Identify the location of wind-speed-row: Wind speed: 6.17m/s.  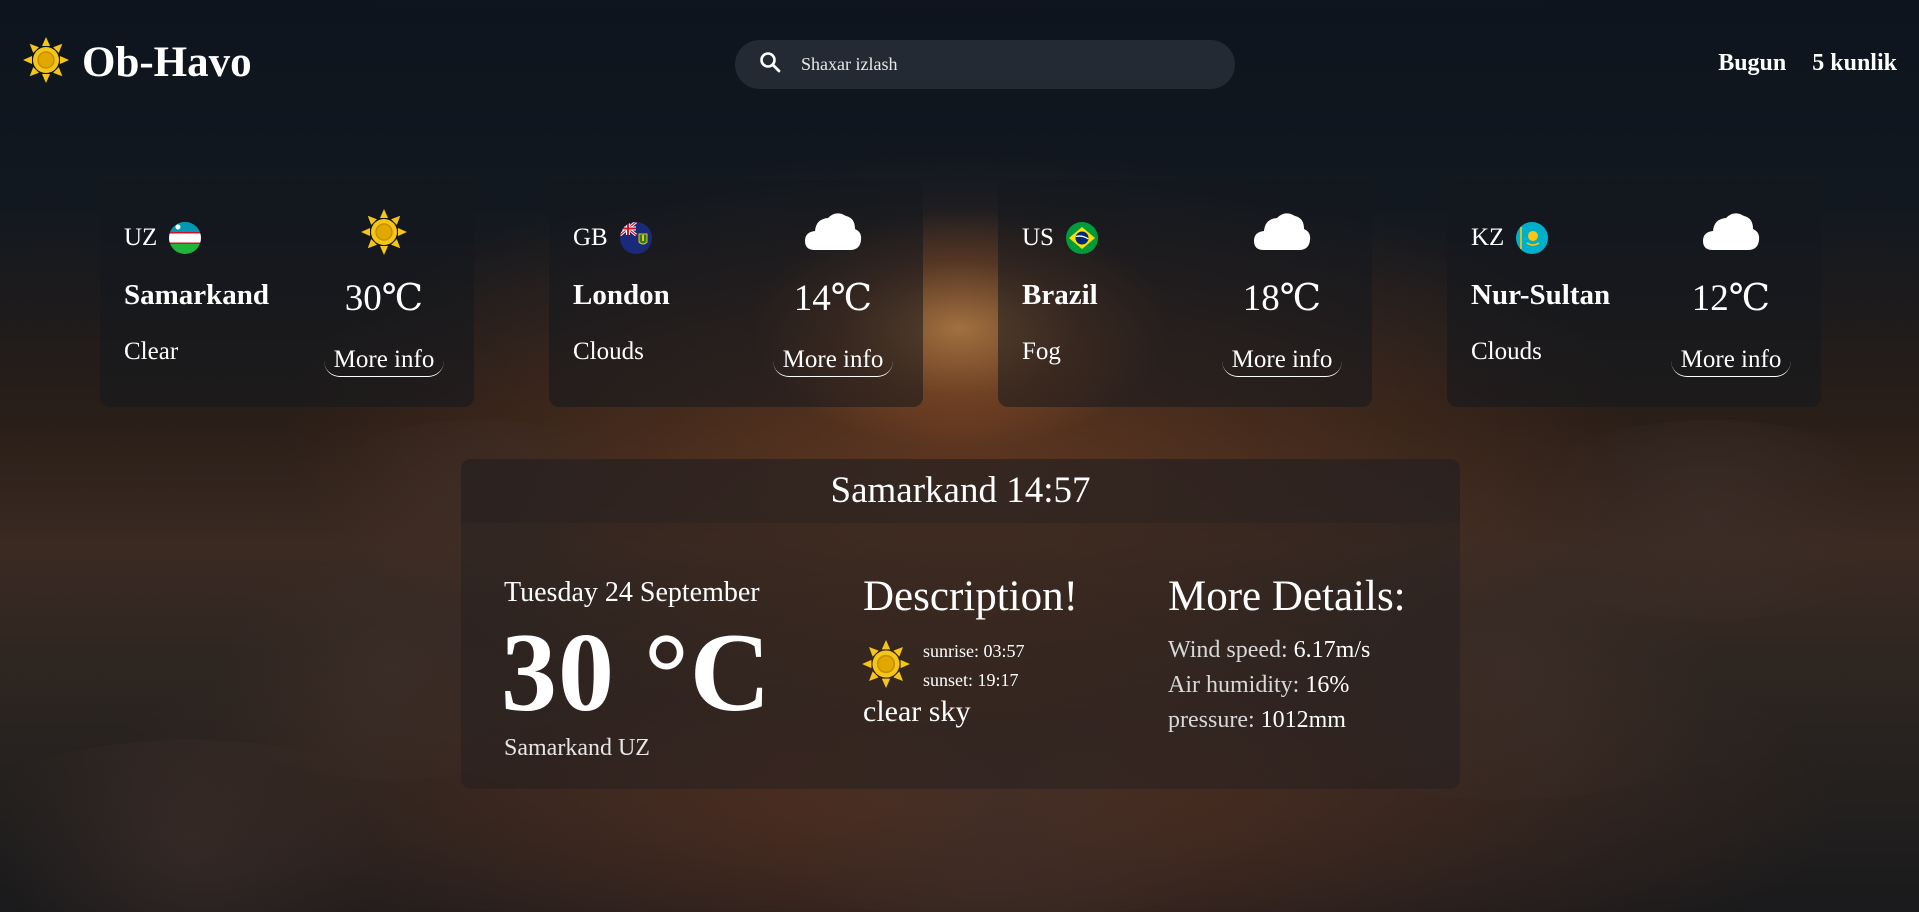
(1269, 650).